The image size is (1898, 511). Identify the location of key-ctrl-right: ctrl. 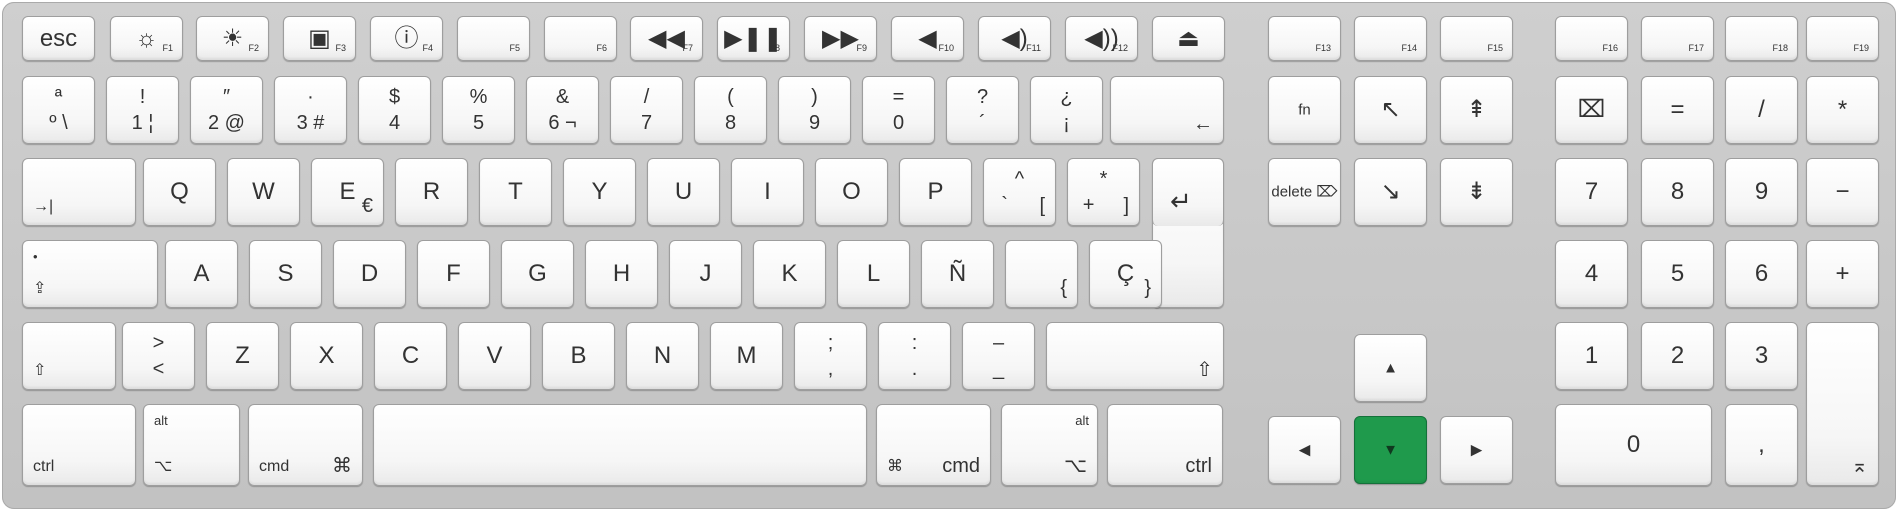
(1165, 445).